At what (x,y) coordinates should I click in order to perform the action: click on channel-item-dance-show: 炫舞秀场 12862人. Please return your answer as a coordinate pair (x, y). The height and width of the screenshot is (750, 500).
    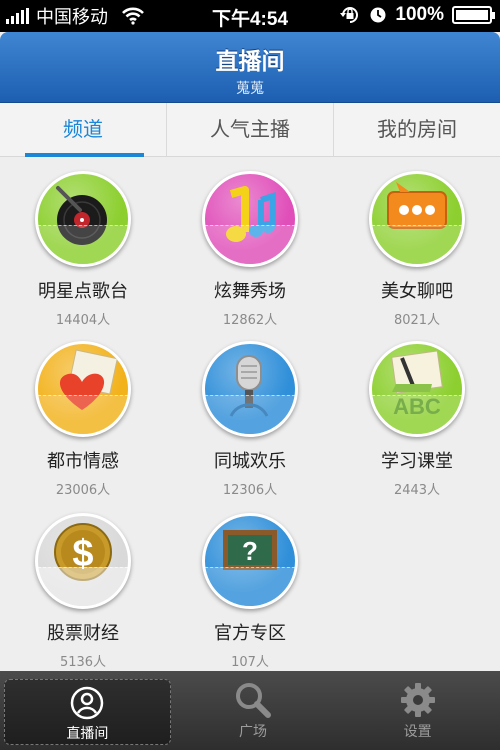
    Looking at the image, I should click on (250, 249).